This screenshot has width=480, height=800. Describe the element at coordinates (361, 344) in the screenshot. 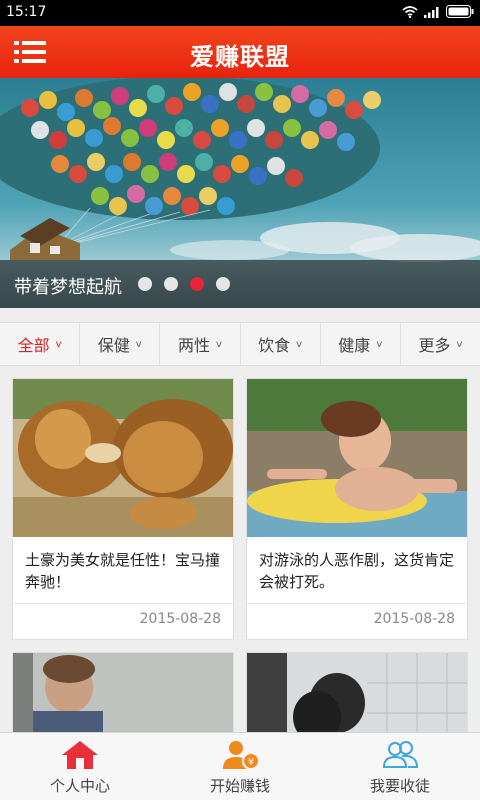

I see `tab-health: 健康 v` at that location.